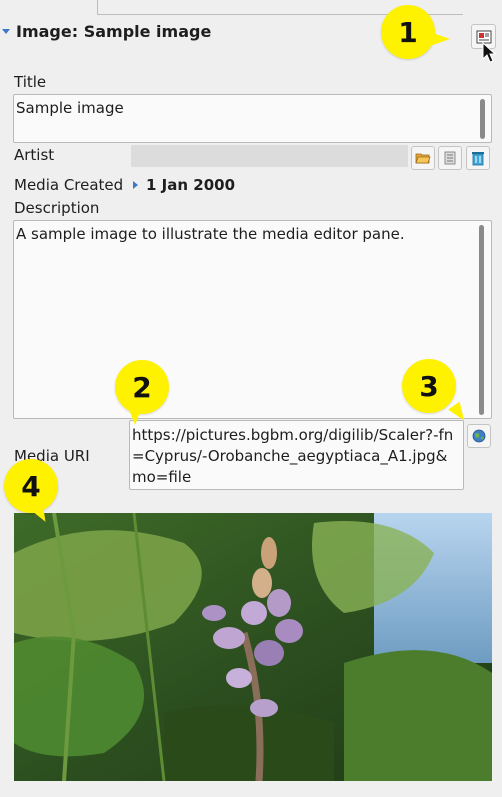  I want to click on callout-2-pointer, so click(135, 416).